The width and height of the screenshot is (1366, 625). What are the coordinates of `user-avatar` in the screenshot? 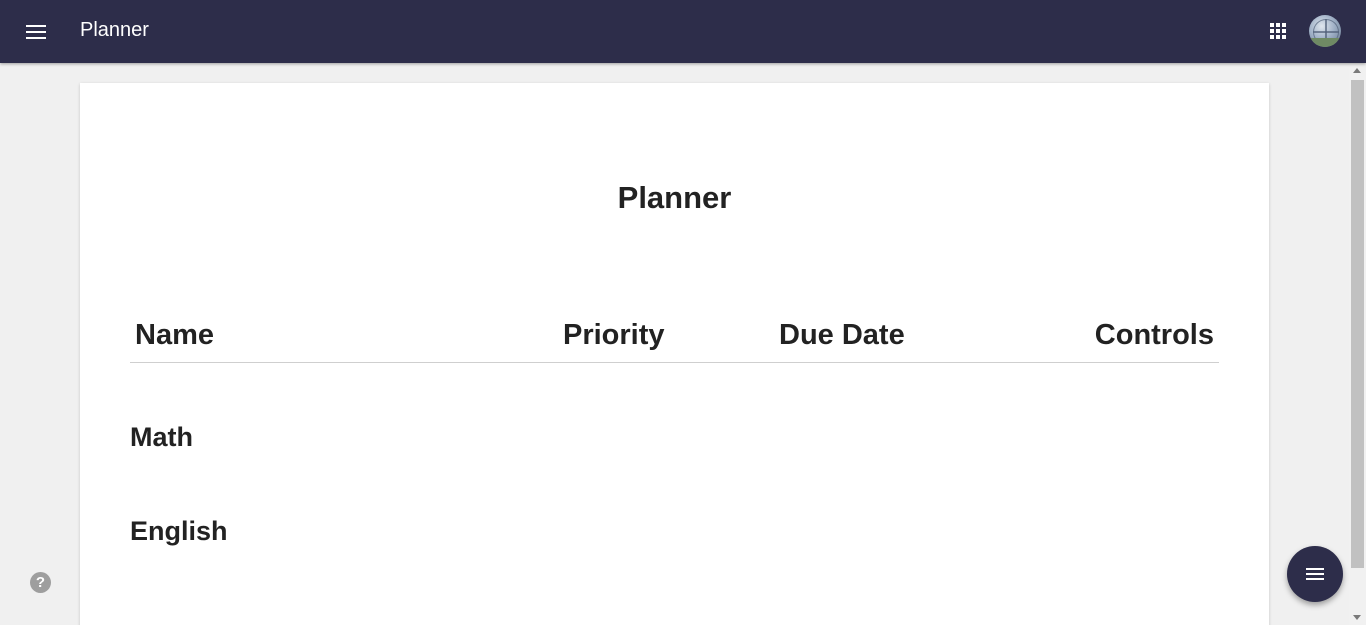 It's located at (1325, 31).